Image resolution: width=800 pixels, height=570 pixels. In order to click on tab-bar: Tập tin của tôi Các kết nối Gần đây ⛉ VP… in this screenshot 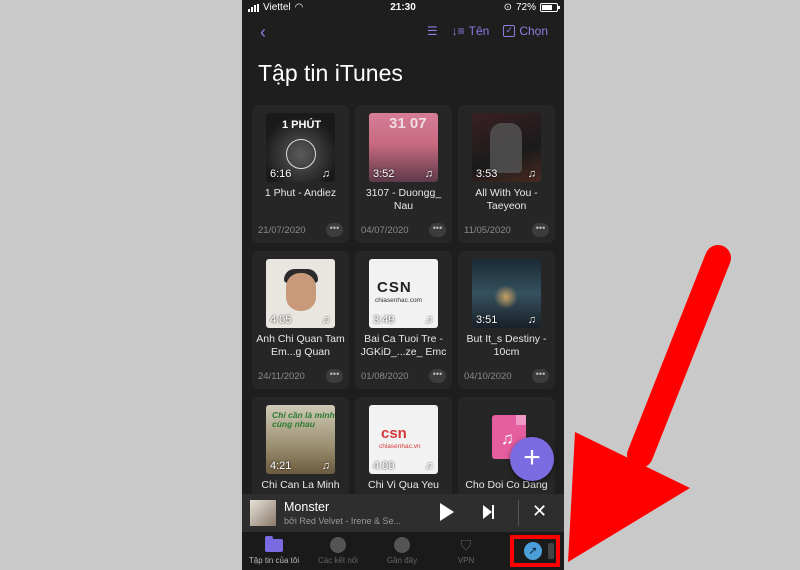, I will do `click(403, 551)`.